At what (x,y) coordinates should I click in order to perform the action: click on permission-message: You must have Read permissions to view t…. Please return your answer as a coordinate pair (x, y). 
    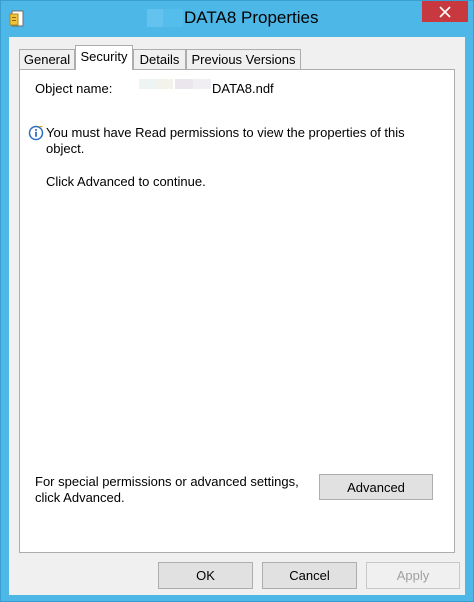
    Looking at the image, I should click on (225, 140).